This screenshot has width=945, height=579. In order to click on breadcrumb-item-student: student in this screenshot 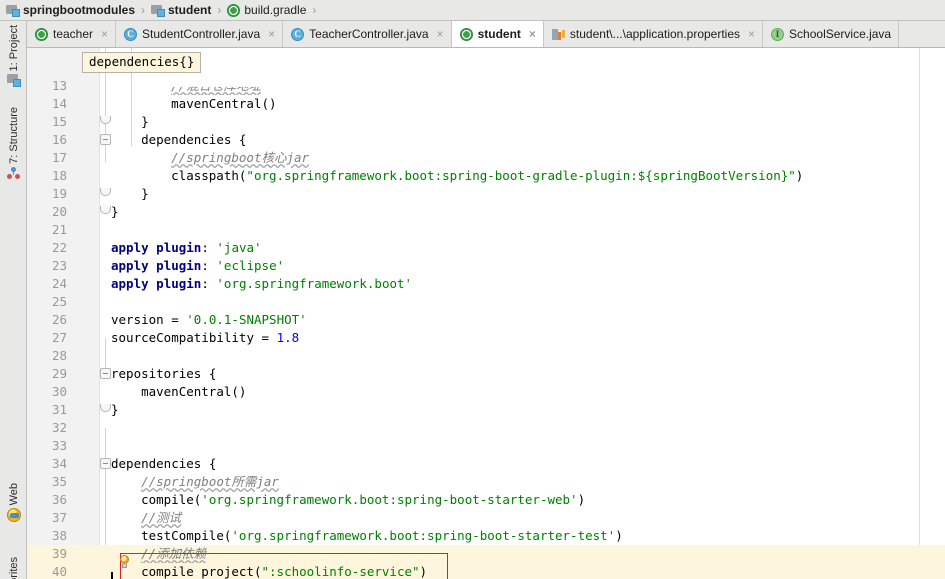, I will do `click(181, 10)`.